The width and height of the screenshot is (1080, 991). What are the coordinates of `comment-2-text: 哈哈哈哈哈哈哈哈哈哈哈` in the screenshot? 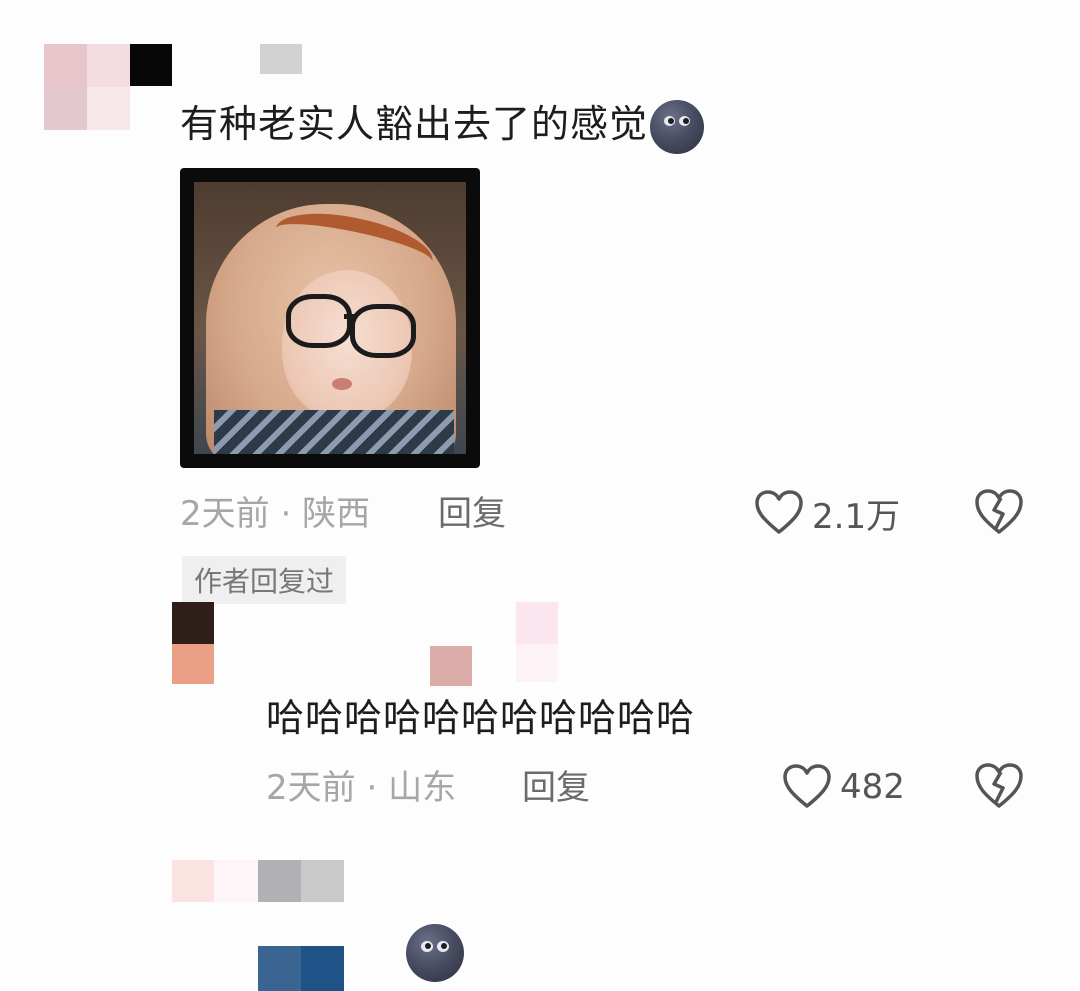 It's located at (481, 718).